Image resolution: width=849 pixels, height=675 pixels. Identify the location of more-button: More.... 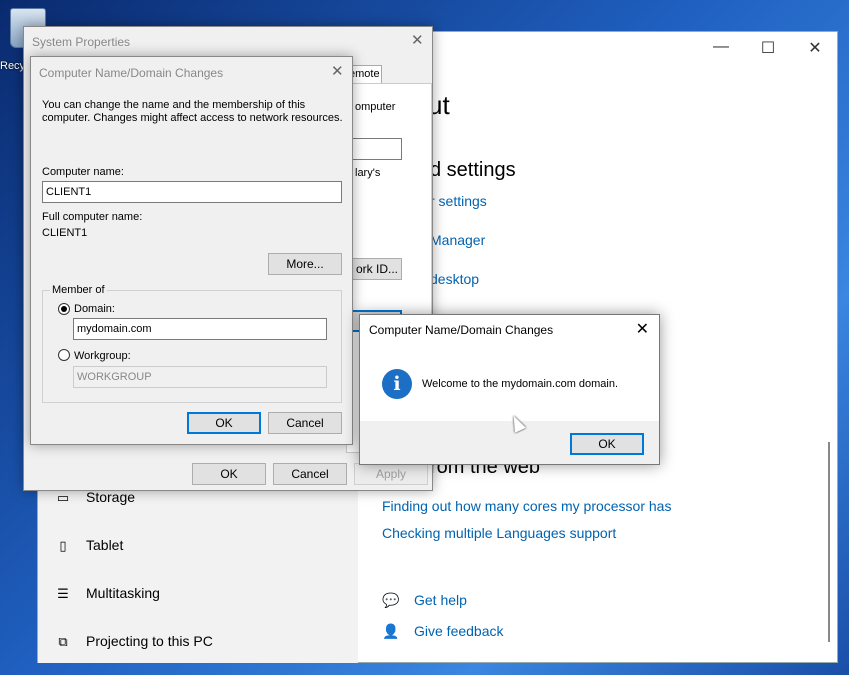
(305, 264).